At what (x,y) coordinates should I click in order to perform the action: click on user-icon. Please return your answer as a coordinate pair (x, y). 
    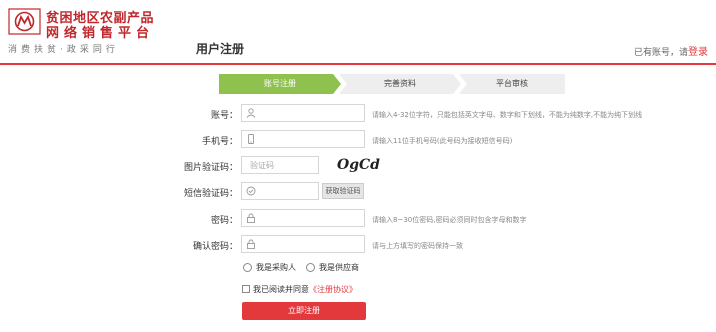
    Looking at the image, I should click on (251, 113).